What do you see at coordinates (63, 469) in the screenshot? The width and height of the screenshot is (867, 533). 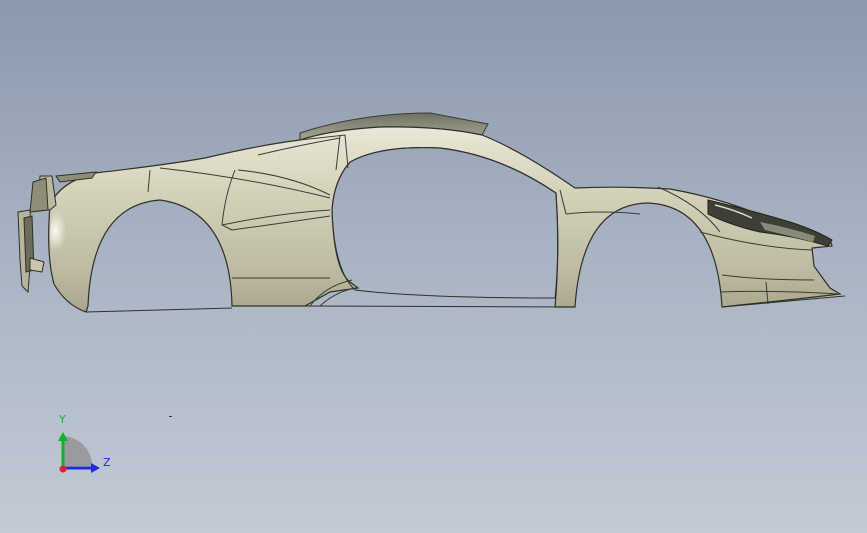 I see `x-axis-dot-icon` at bounding box center [63, 469].